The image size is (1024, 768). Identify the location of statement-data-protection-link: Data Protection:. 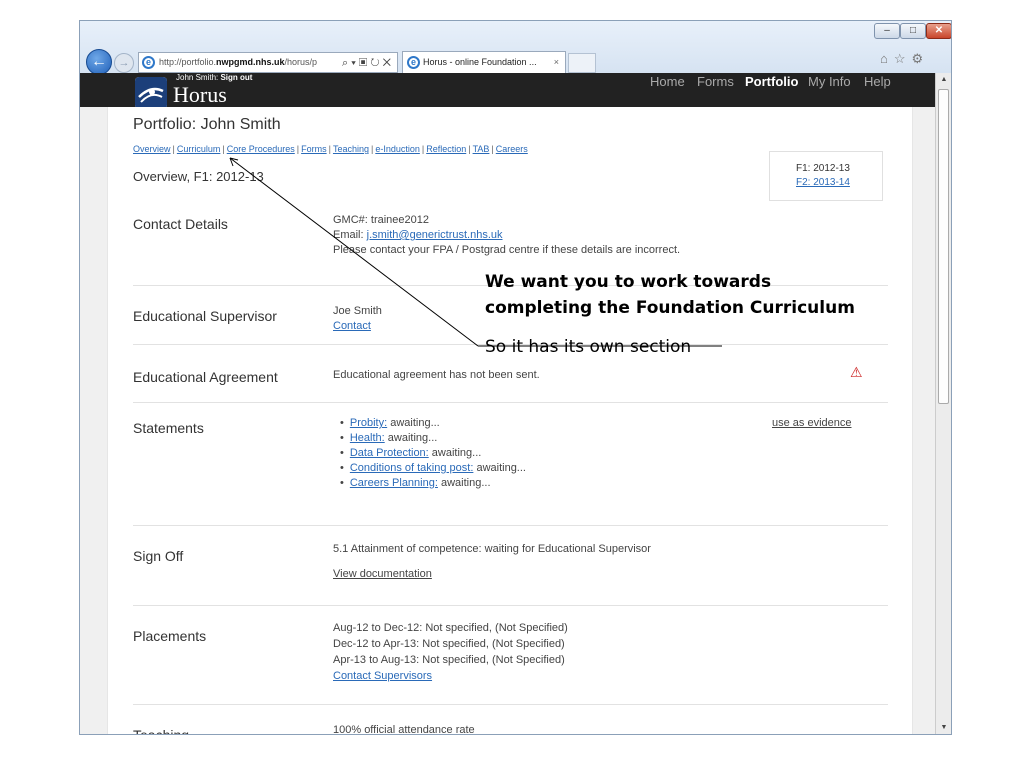
(389, 453).